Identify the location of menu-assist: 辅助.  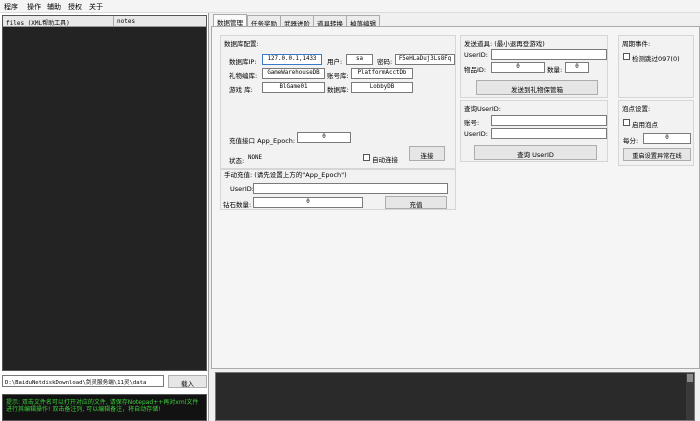
(54, 7).